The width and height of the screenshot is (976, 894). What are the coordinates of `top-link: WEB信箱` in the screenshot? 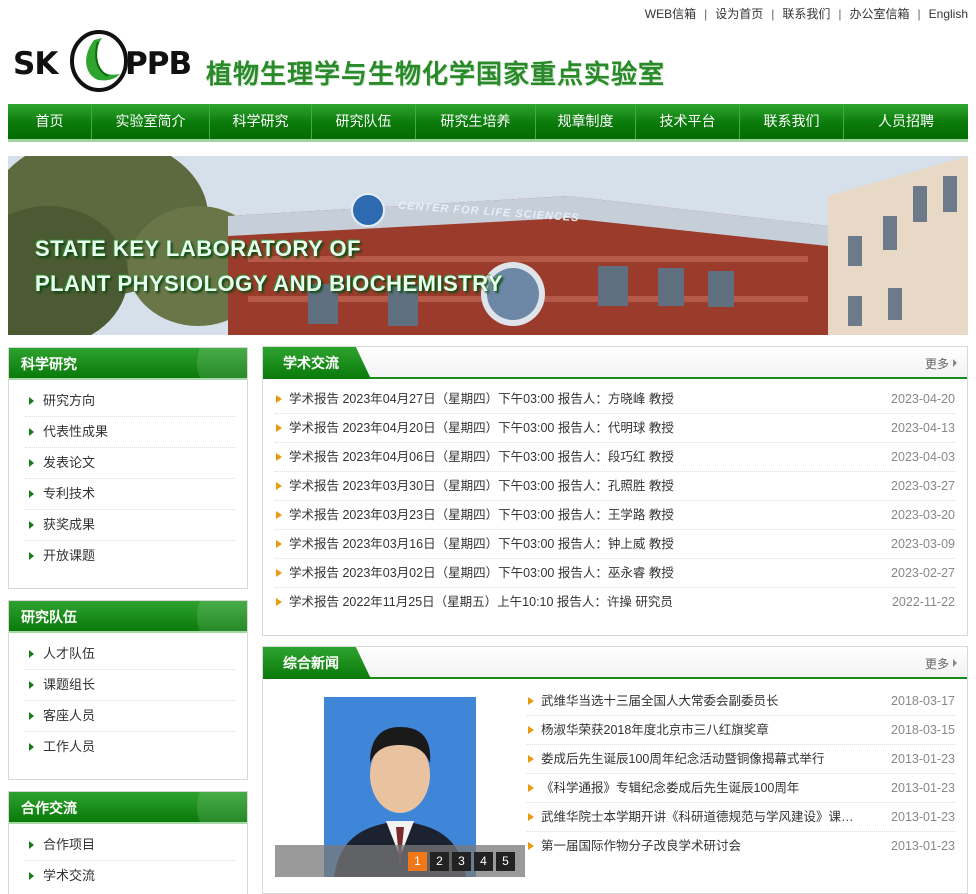 It's located at (670, 13).